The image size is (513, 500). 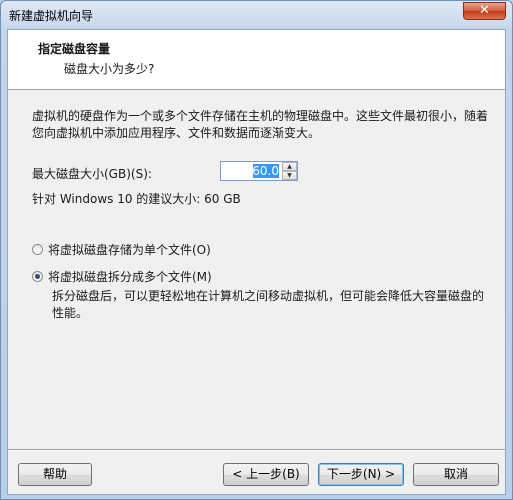 What do you see at coordinates (256, 450) in the screenshot?
I see `footer-separator` at bounding box center [256, 450].